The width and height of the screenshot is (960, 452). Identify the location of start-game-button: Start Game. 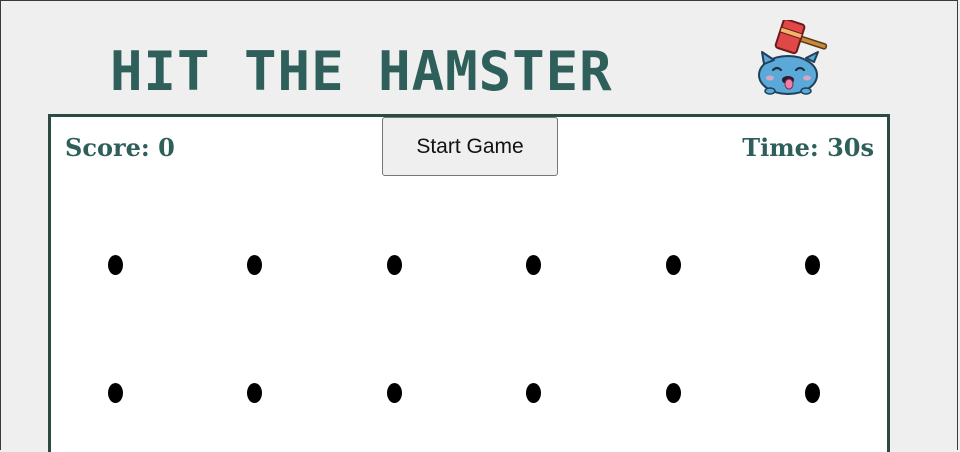
(470, 146).